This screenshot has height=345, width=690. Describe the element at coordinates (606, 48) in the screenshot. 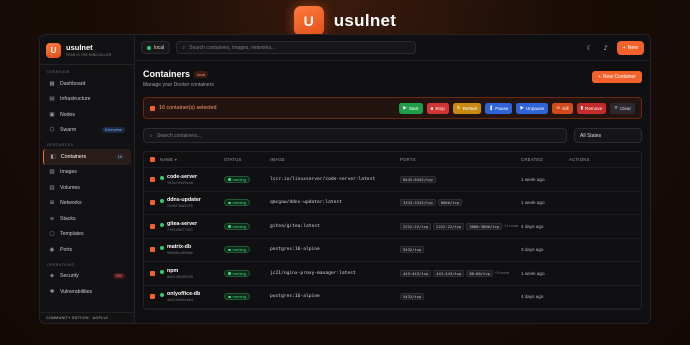

I see `notifications-bell-icon: ♪` at that location.